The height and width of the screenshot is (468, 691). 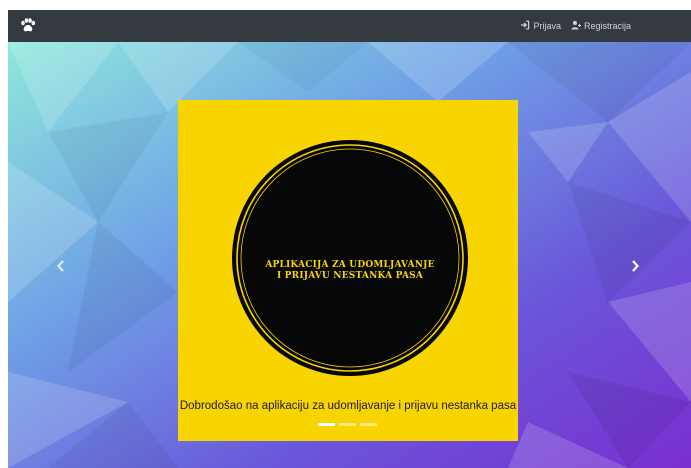 I want to click on carousel-indicators, so click(x=348, y=424).